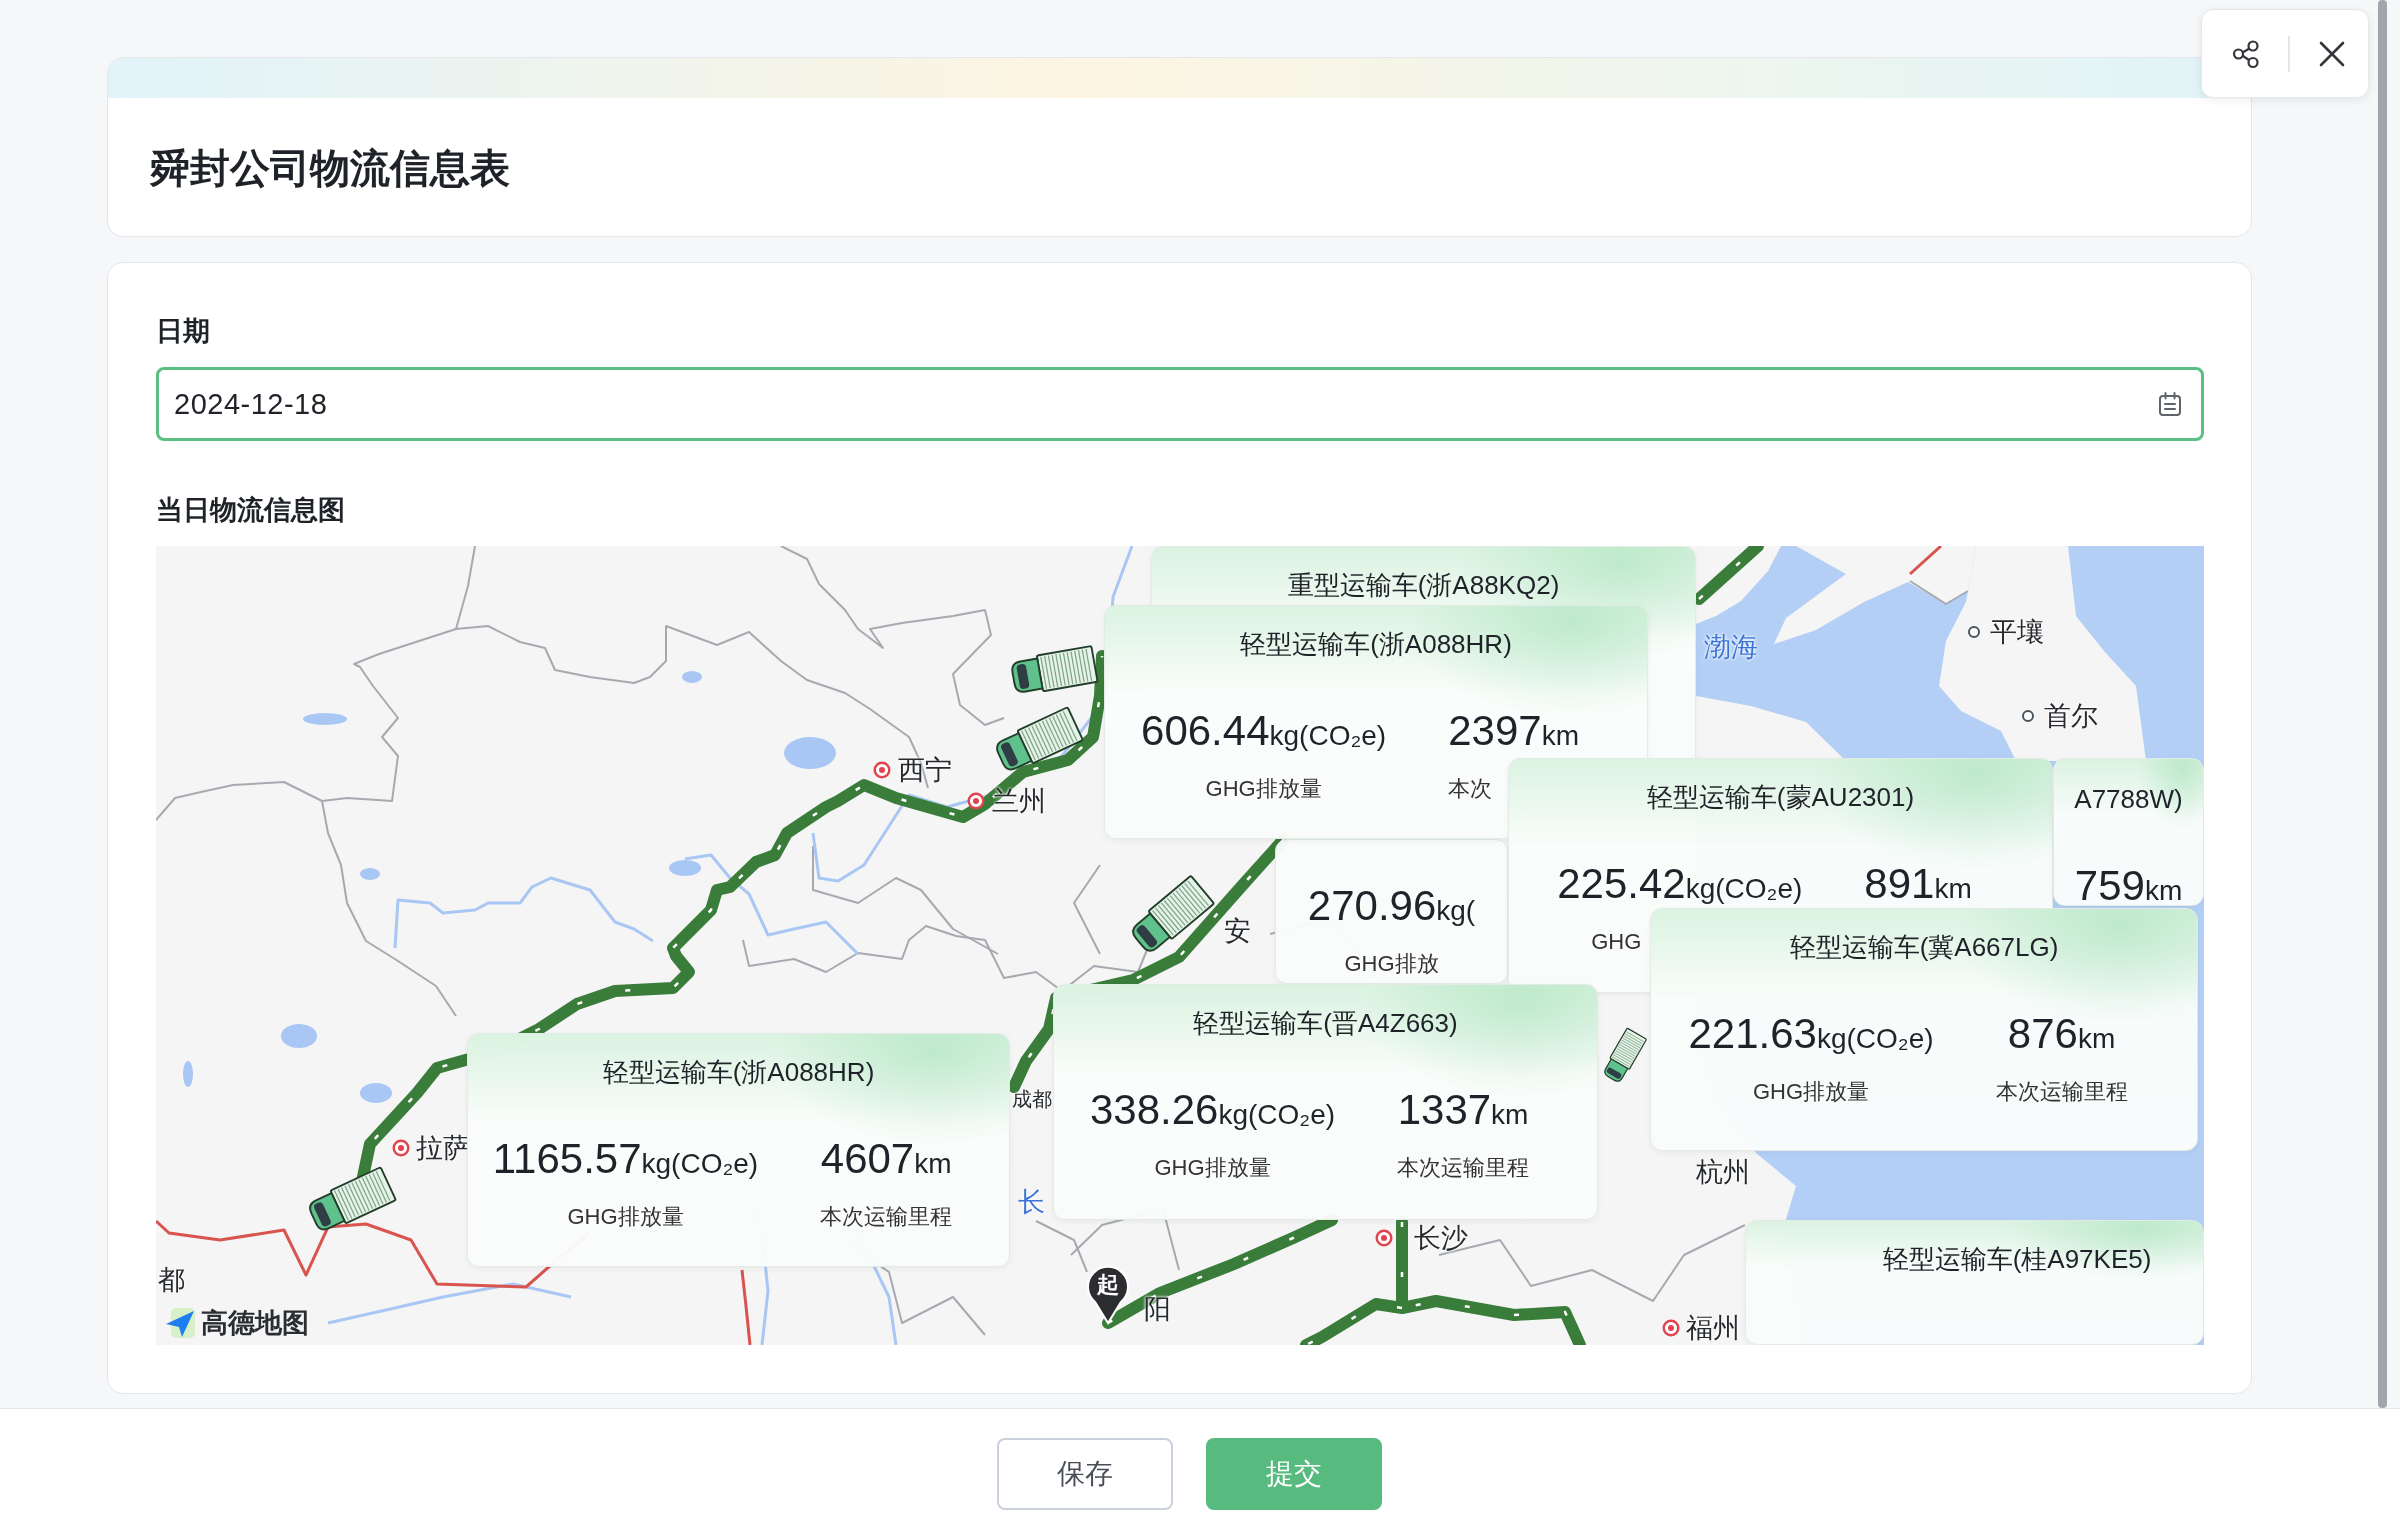 This screenshot has height=1532, width=2400. What do you see at coordinates (2246, 53) in the screenshot?
I see `share-icon` at bounding box center [2246, 53].